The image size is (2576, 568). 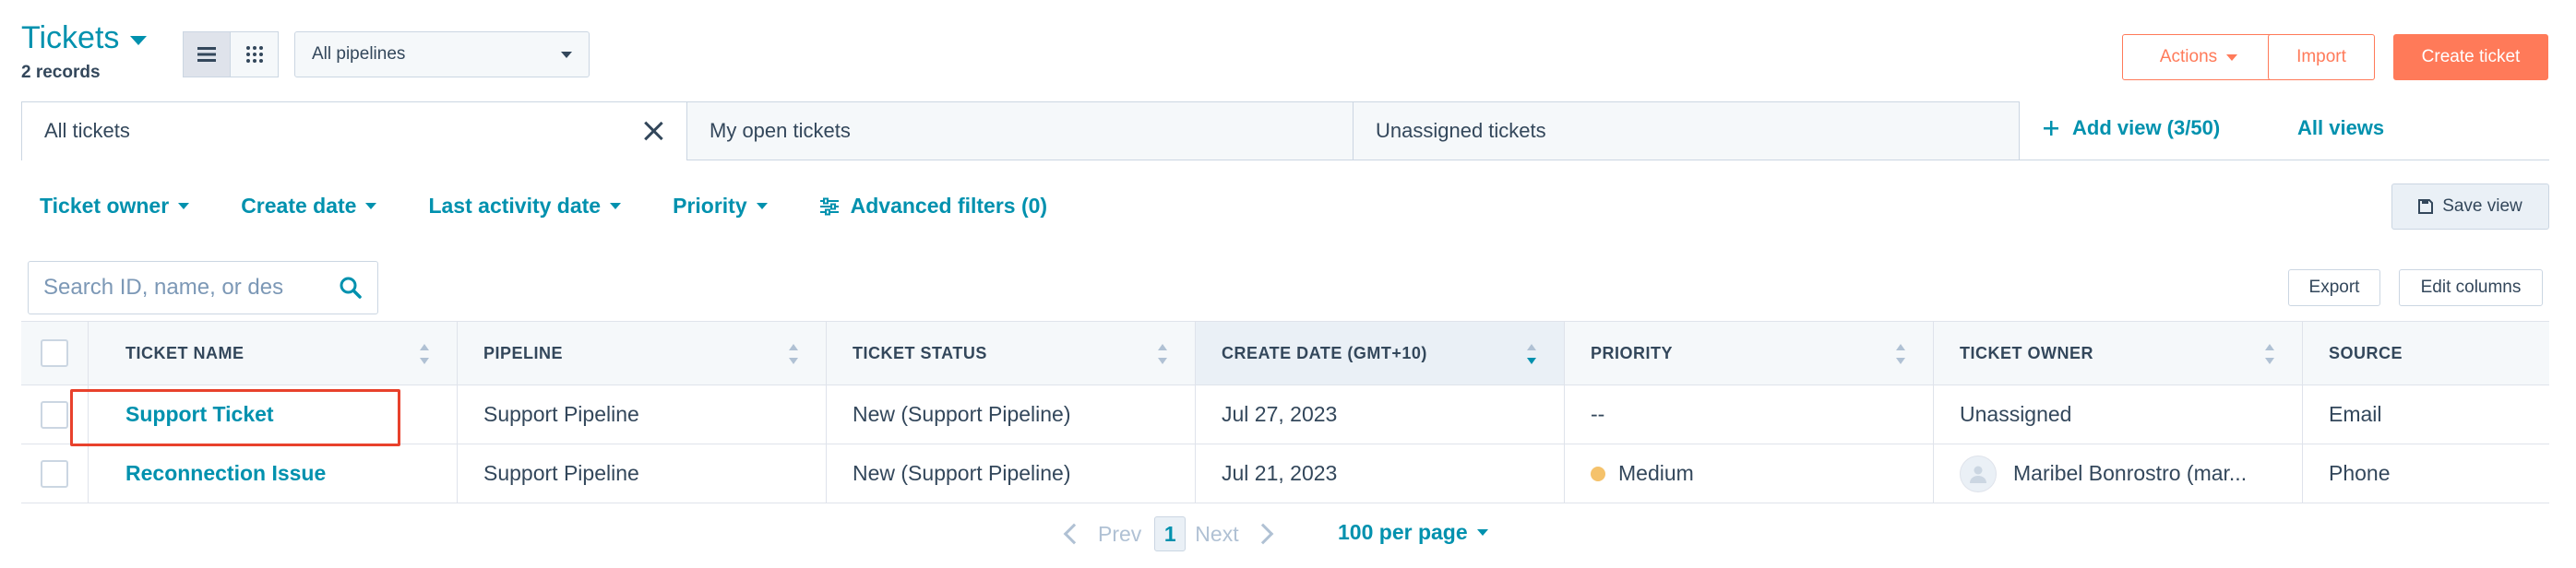 I want to click on filter-create-date: Create date, so click(x=309, y=206).